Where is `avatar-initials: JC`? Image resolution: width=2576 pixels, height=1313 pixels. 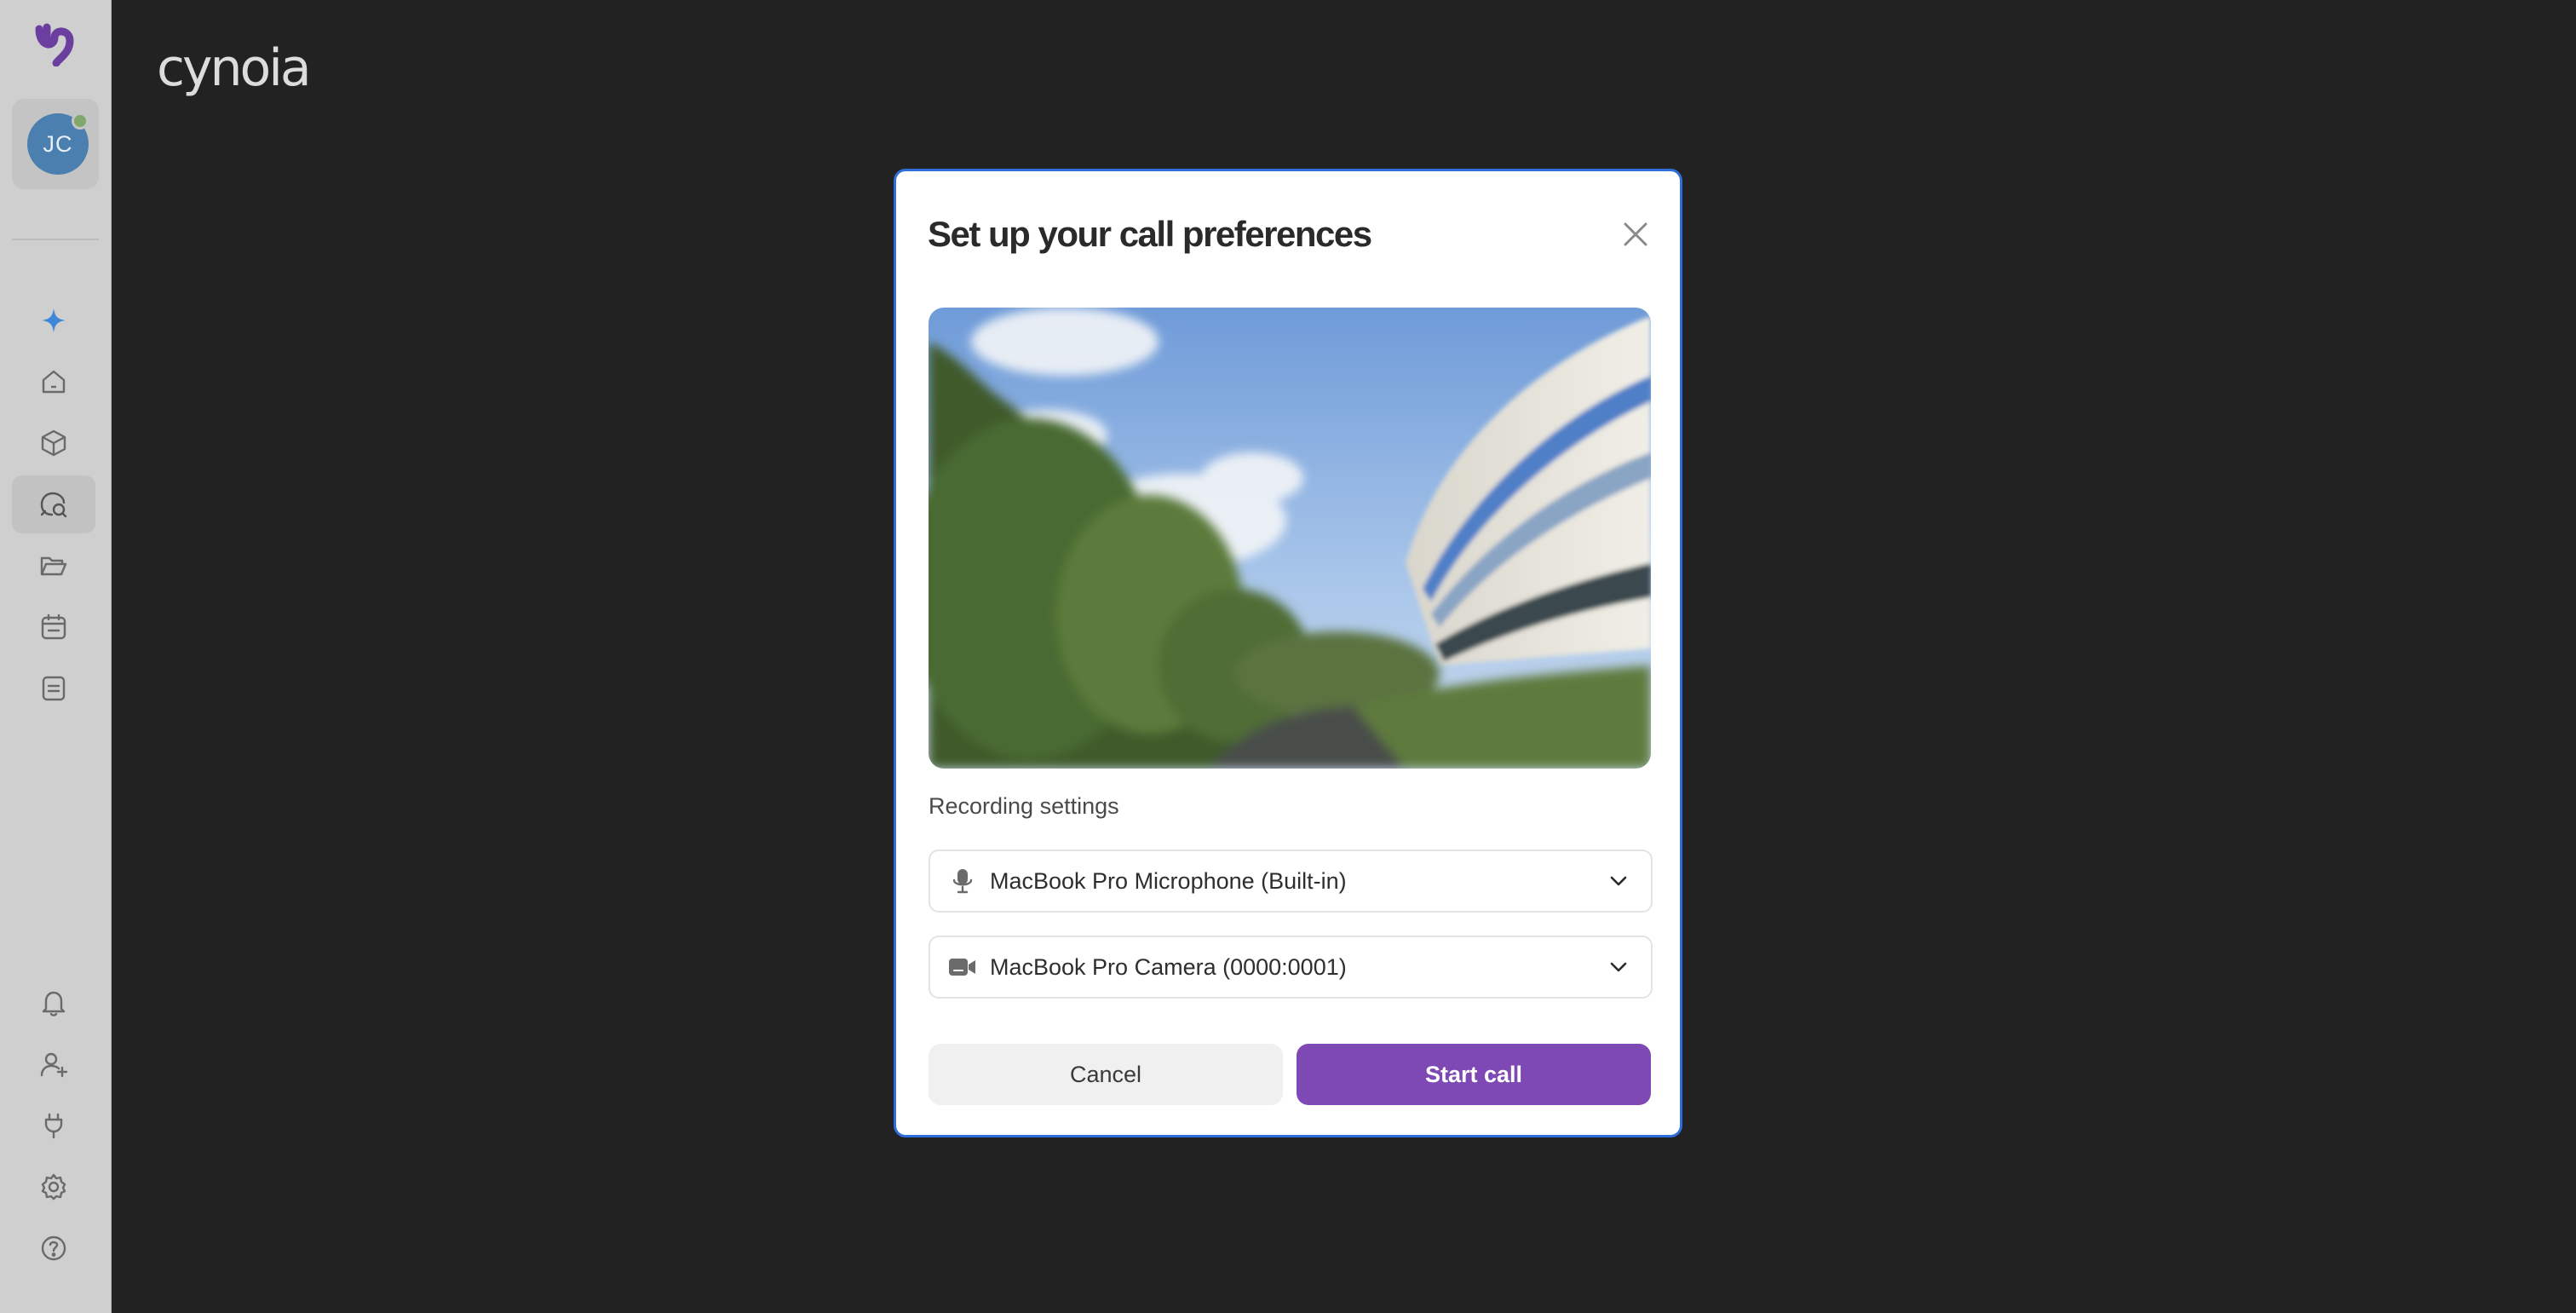
avatar-initials: JC is located at coordinates (58, 143).